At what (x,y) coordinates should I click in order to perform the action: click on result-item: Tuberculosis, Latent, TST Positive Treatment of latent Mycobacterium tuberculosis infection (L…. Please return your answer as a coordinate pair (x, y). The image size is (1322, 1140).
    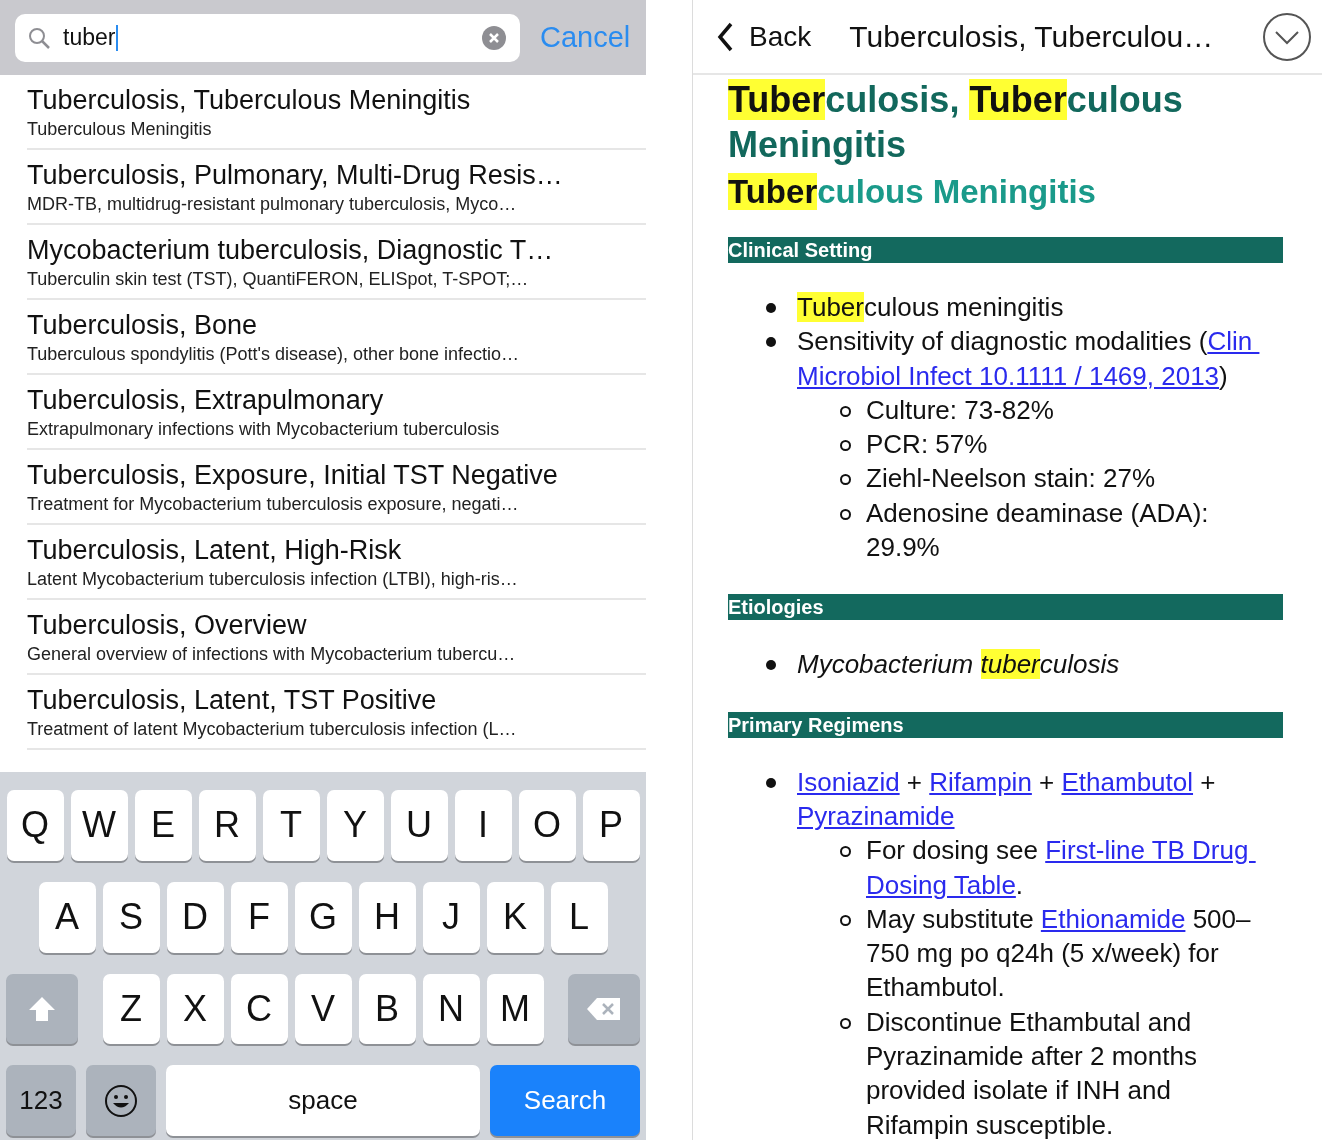
    Looking at the image, I should click on (336, 712).